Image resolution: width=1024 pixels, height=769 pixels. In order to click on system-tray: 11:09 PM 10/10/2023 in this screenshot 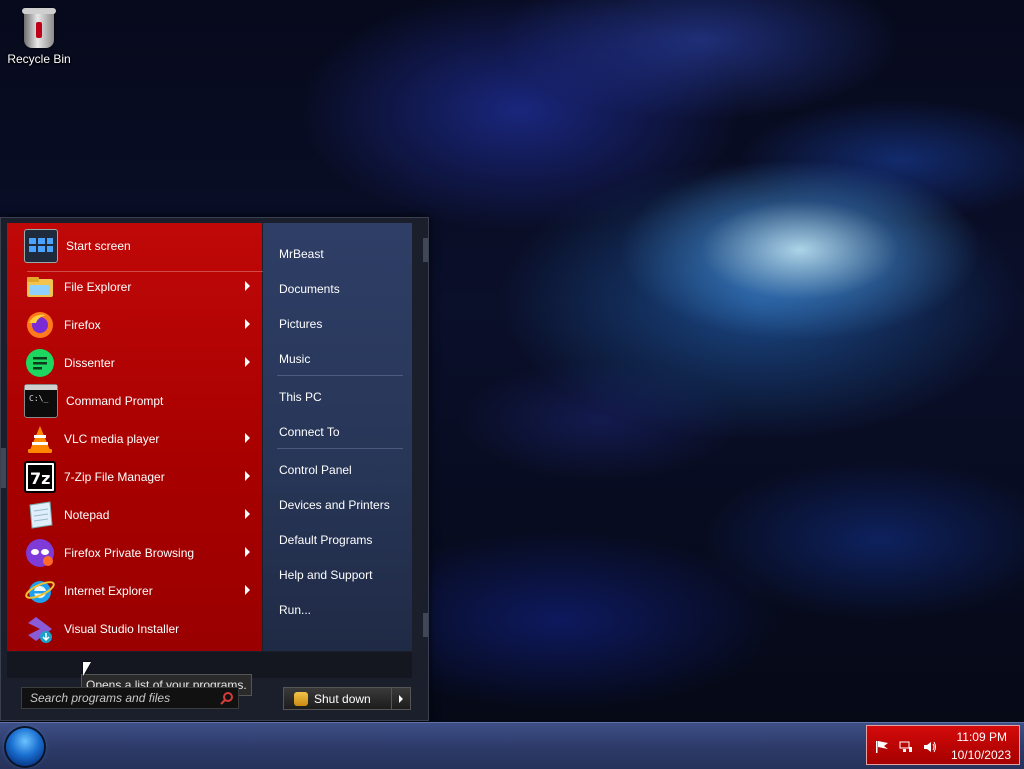, I will do `click(943, 745)`.